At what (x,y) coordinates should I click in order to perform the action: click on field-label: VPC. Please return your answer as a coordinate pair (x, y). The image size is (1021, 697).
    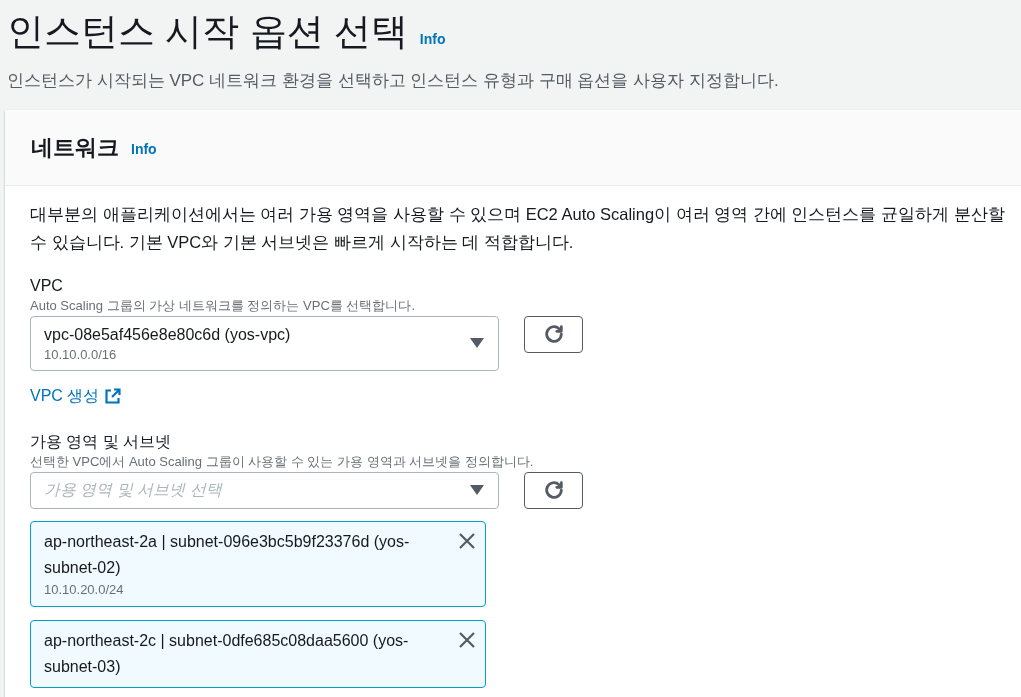
    Looking at the image, I should click on (47, 285).